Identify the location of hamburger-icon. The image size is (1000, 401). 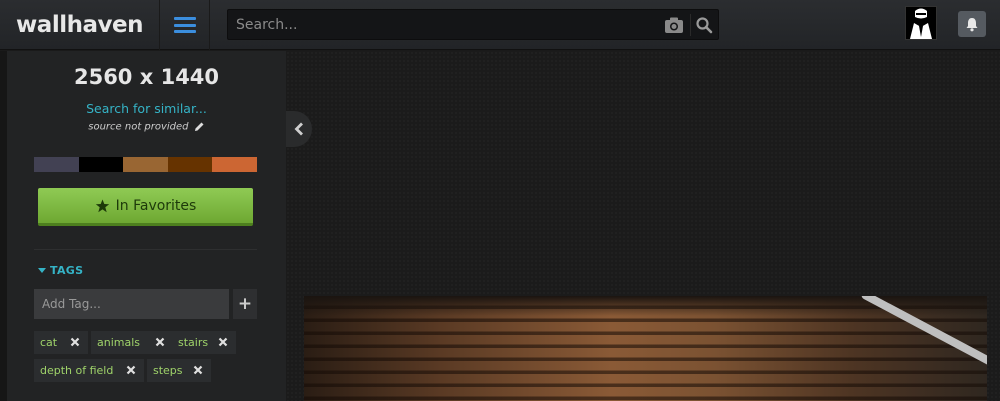
(184, 25).